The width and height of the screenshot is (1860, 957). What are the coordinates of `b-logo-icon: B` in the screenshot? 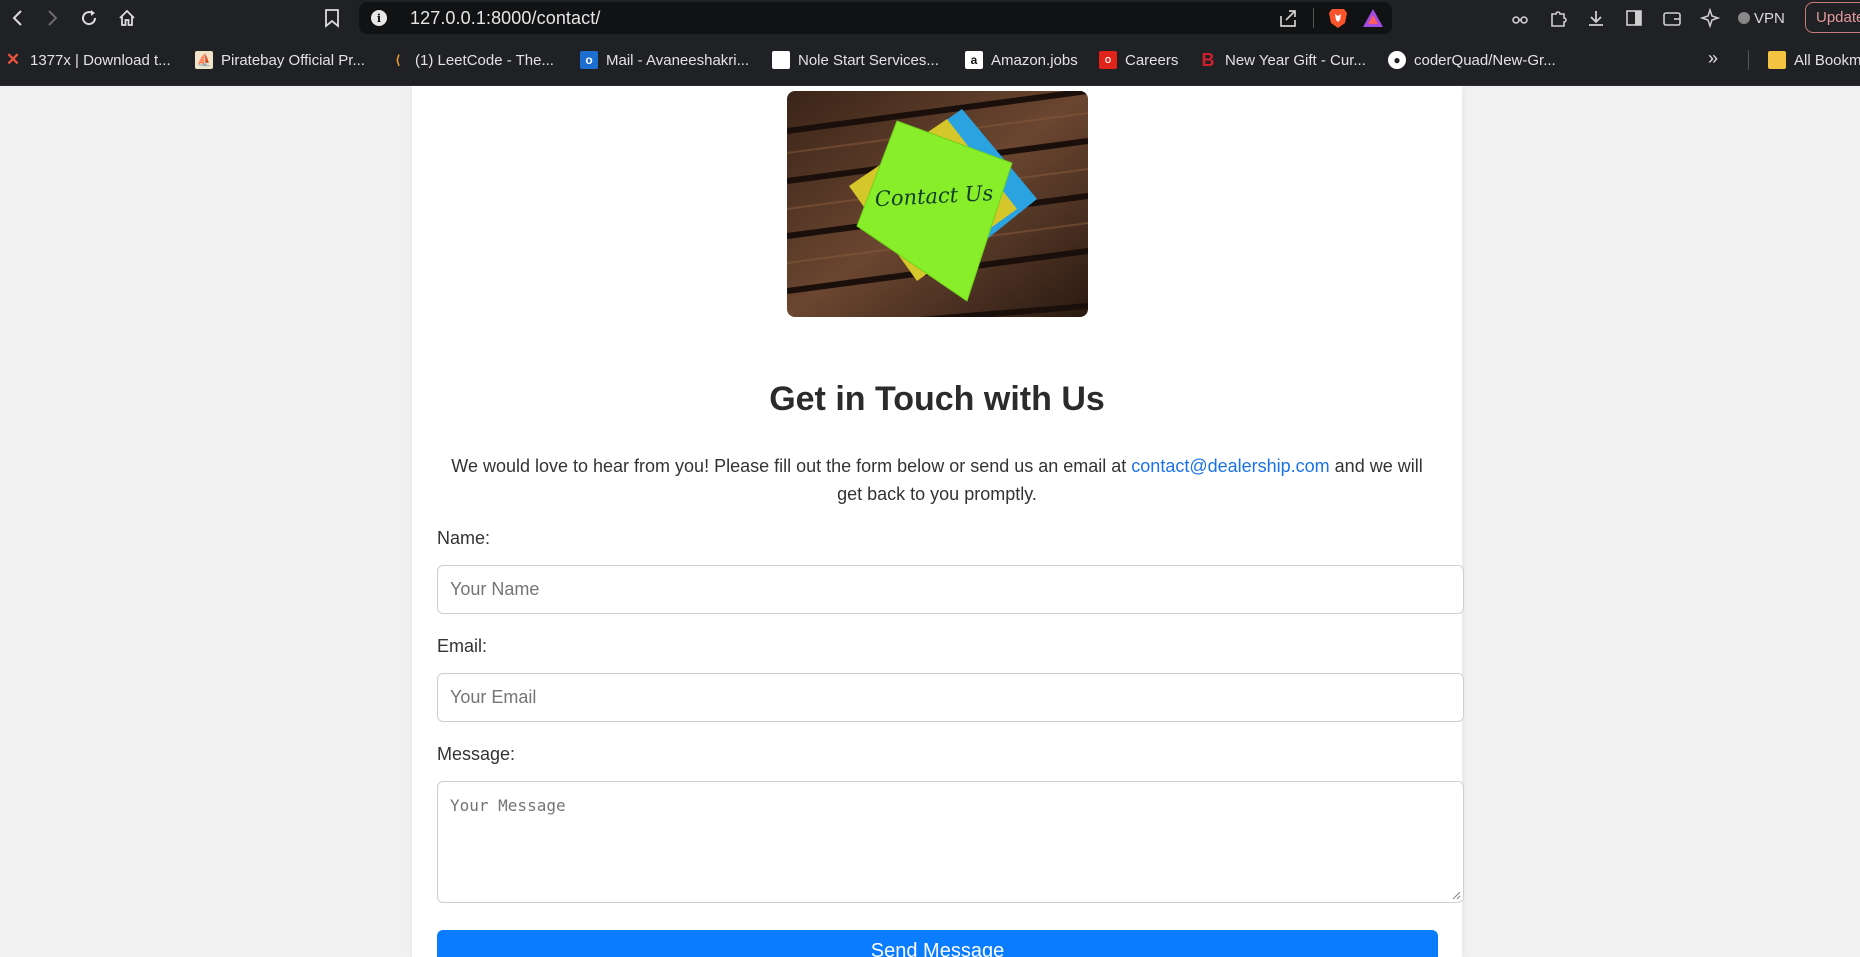 It's located at (1208, 59).